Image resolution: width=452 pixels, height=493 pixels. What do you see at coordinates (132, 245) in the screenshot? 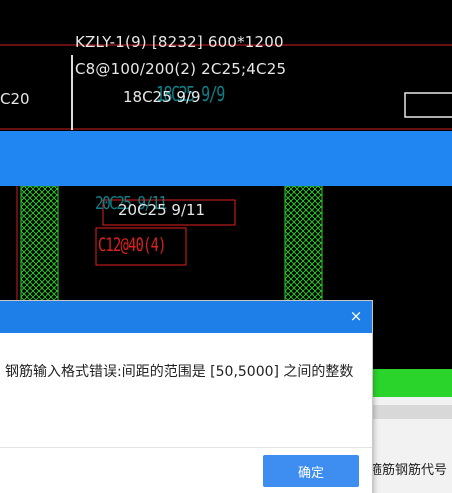
I see `selected-stirrup-label: C12@40(4)` at bounding box center [132, 245].